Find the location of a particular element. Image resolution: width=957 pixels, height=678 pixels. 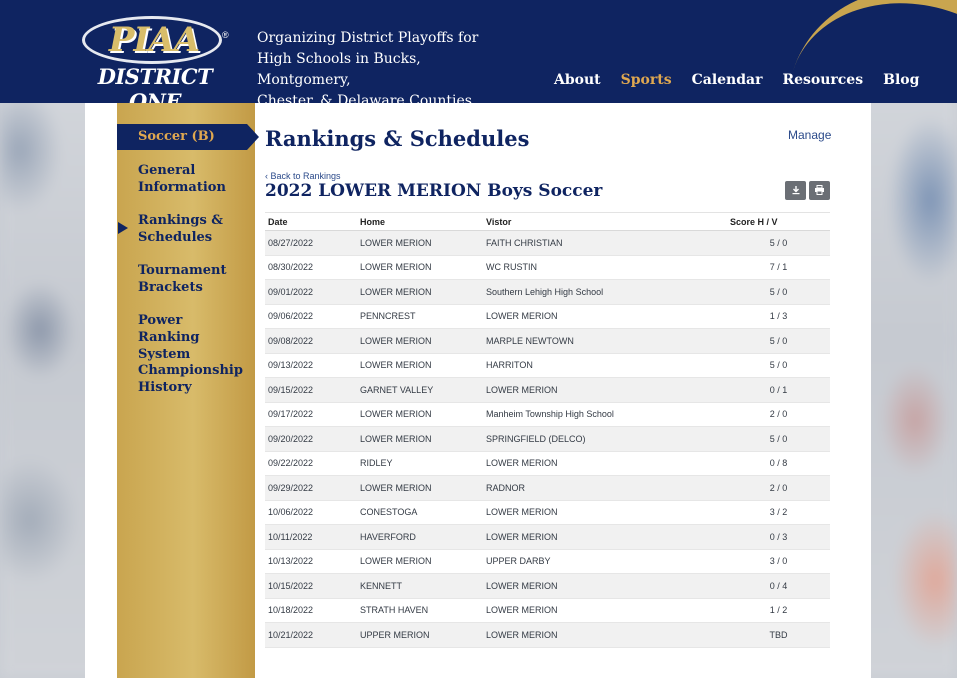

logo-district-text: DISTRICT ONE is located at coordinates (155, 83).